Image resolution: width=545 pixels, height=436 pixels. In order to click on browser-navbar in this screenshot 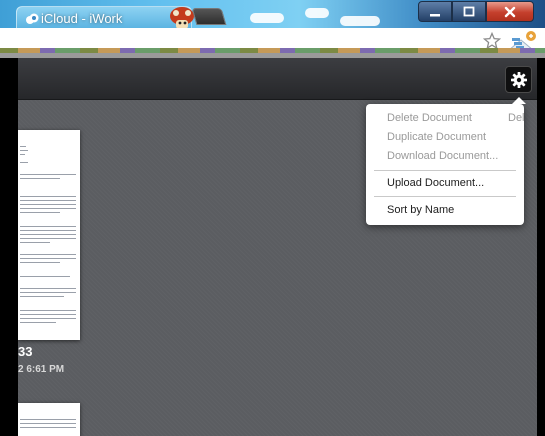, I will do `click(272, 43)`.